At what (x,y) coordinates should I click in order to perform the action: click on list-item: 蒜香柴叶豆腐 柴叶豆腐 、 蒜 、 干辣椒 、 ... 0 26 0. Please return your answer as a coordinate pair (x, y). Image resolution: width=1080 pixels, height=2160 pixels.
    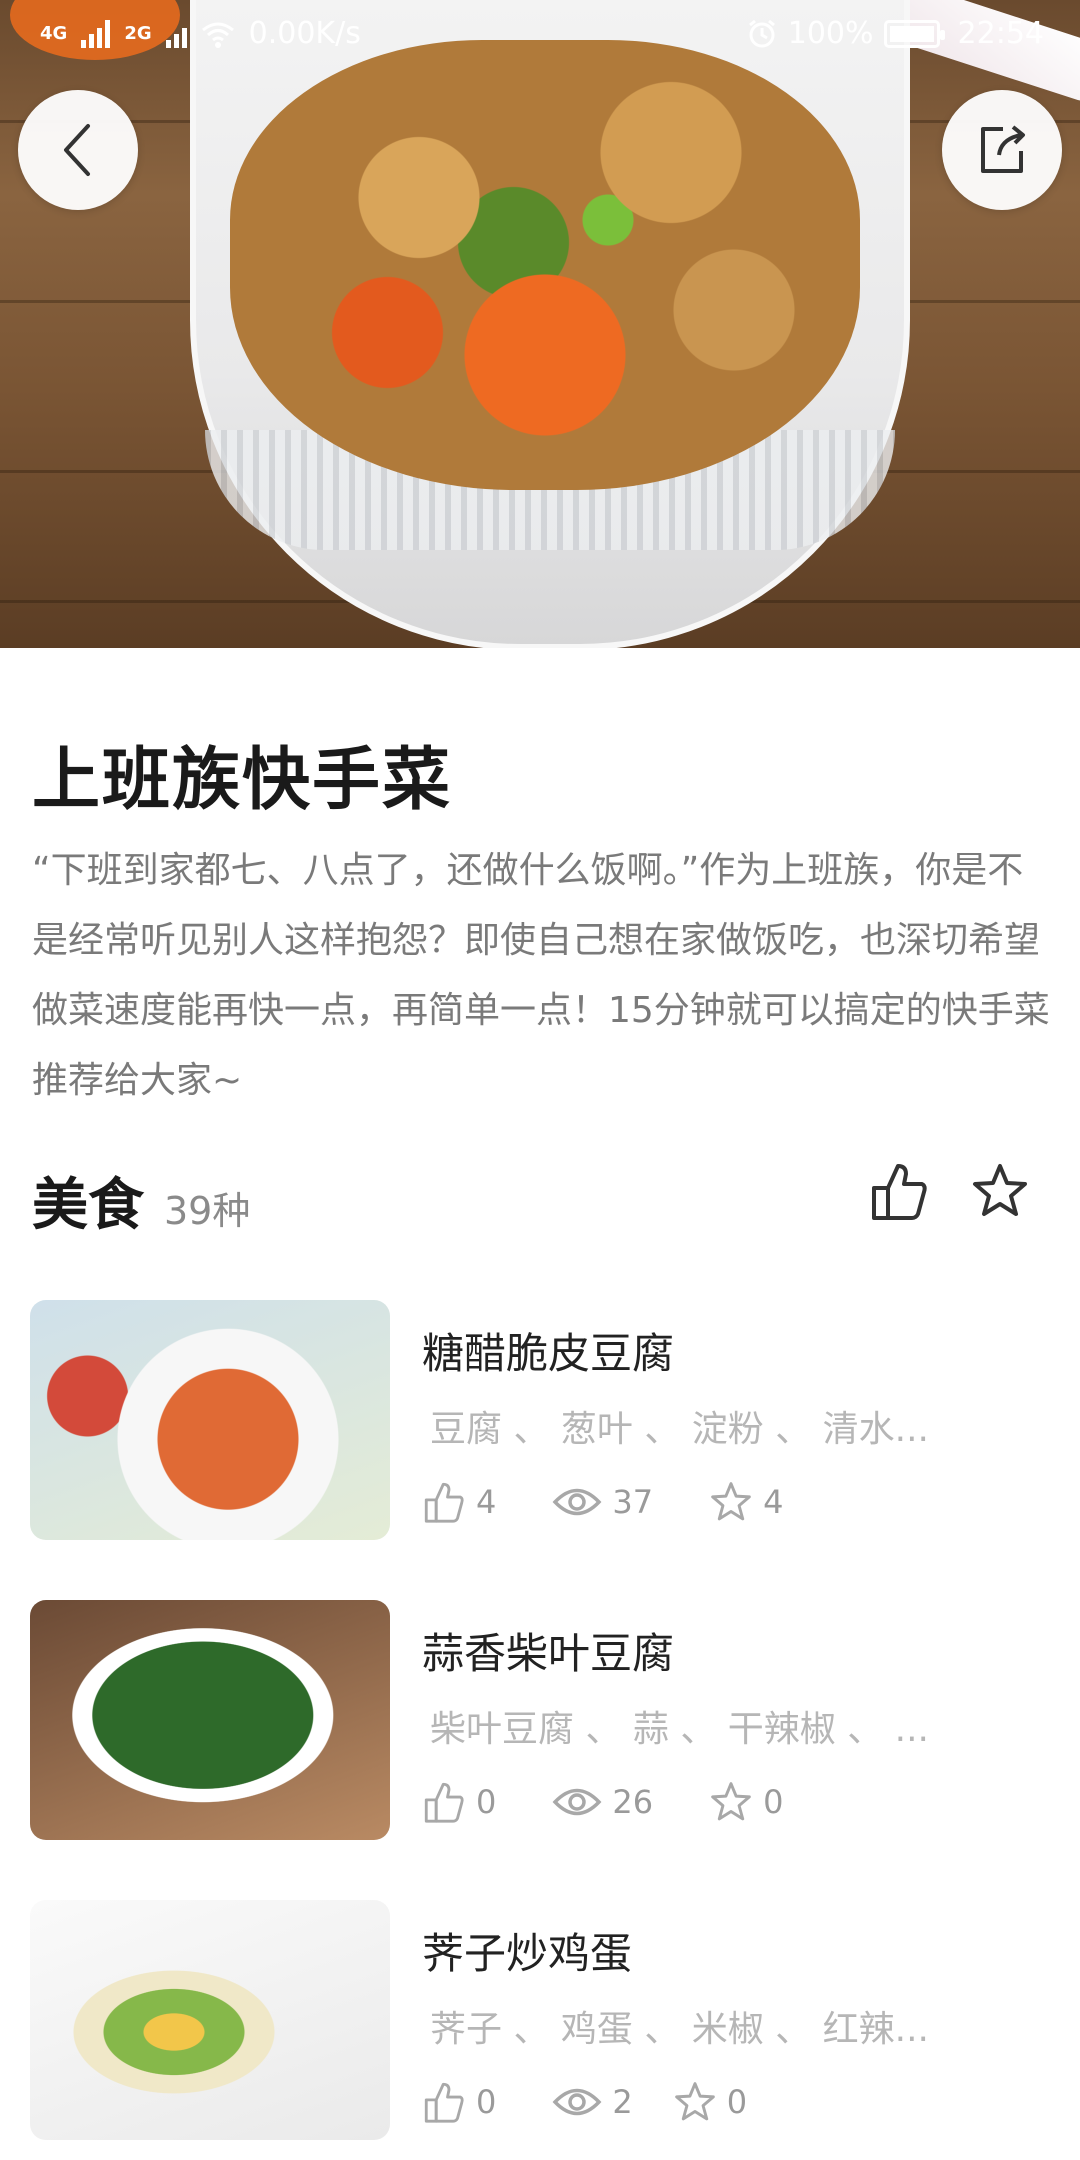
    Looking at the image, I should click on (540, 1750).